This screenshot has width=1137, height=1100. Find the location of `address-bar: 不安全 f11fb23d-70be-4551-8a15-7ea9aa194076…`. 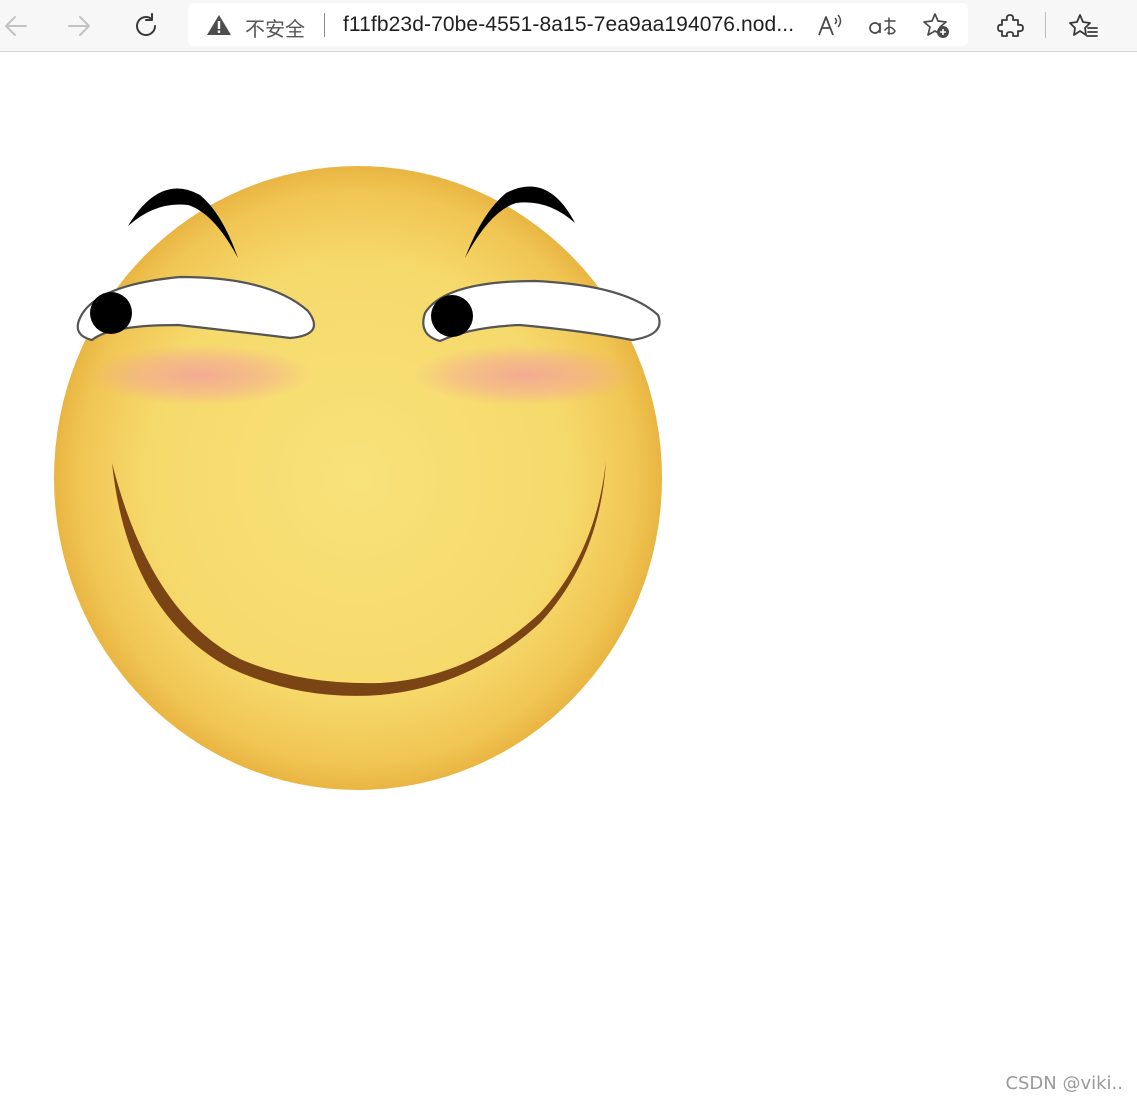

address-bar: 不安全 f11fb23d-70be-4551-8a15-7ea9aa194076… is located at coordinates (578, 24).